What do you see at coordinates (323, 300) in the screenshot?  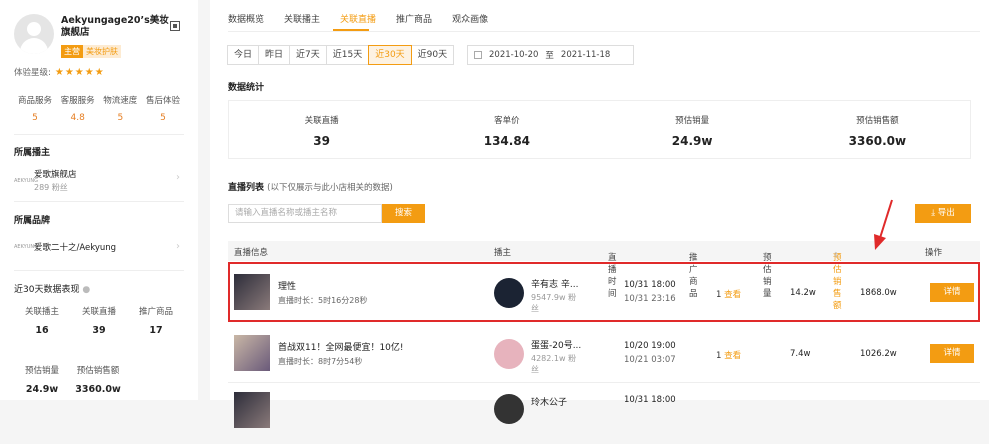 I see `live-duration: 直播时长：5时16分28秒` at bounding box center [323, 300].